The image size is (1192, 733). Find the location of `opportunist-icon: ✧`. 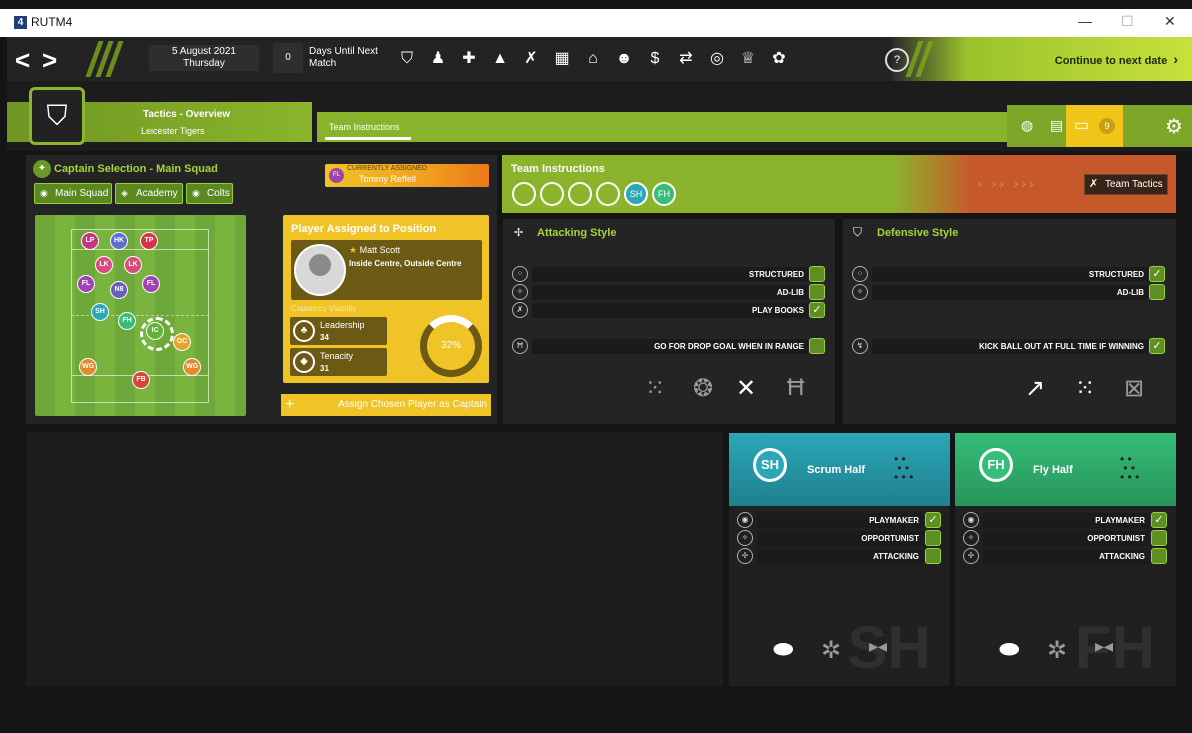

opportunist-icon: ✧ is located at coordinates (971, 538).